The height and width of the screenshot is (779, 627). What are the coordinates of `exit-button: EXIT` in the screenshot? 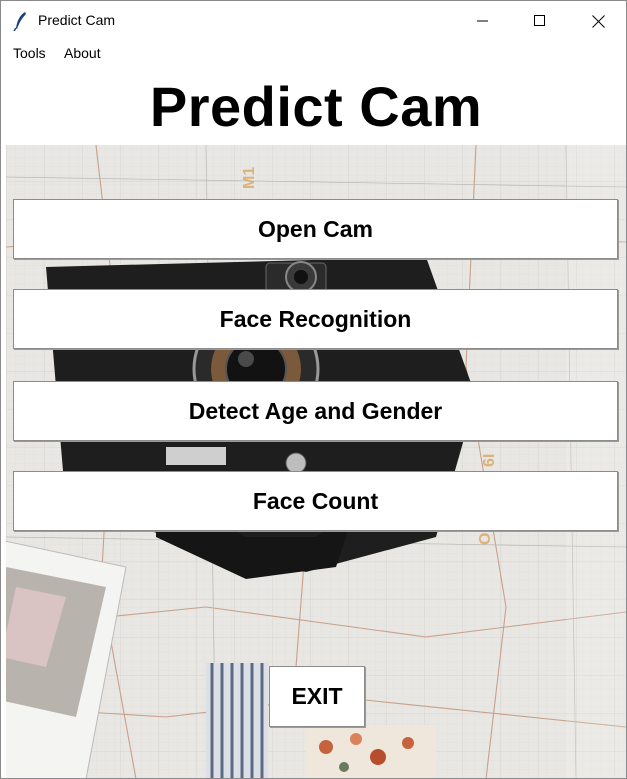 It's located at (317, 696).